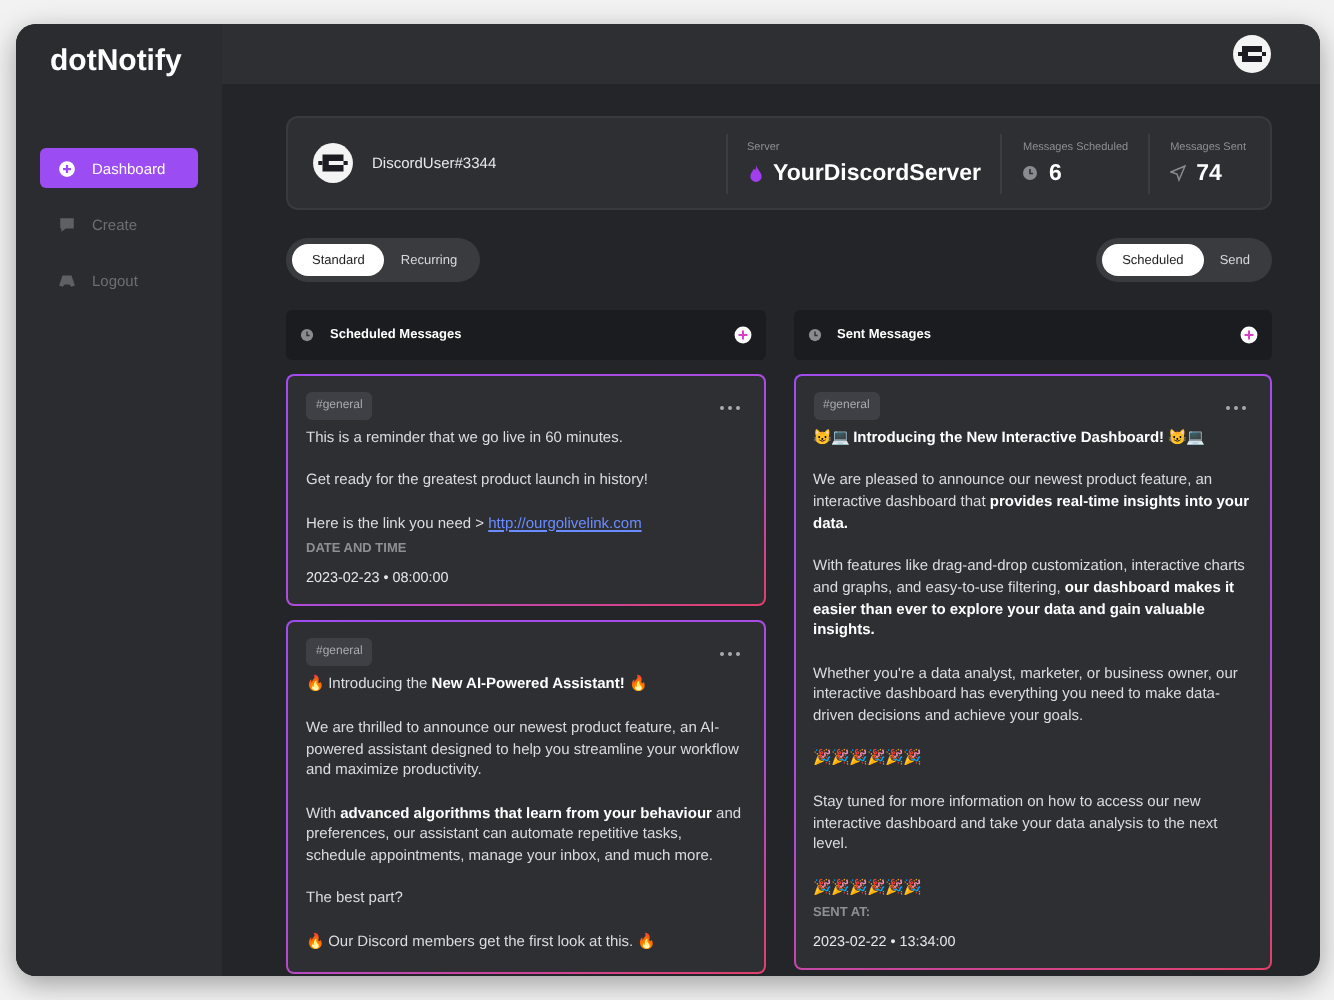  Describe the element at coordinates (67, 224) in the screenshot. I see `chat-icon` at that location.